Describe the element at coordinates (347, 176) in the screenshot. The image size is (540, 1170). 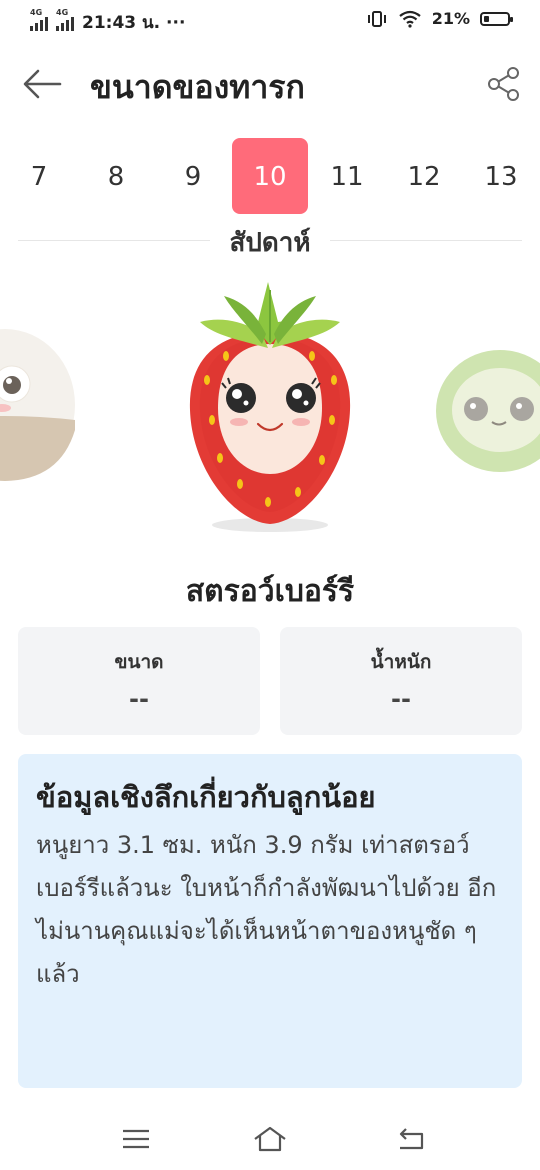
I see `week-item-11: 11` at that location.